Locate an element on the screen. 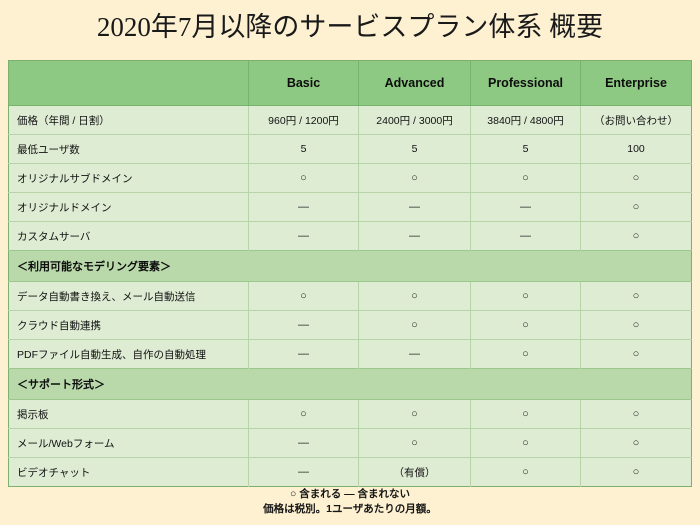 The width and height of the screenshot is (700, 525). feature-text: ビデオチャット is located at coordinates (54, 472).